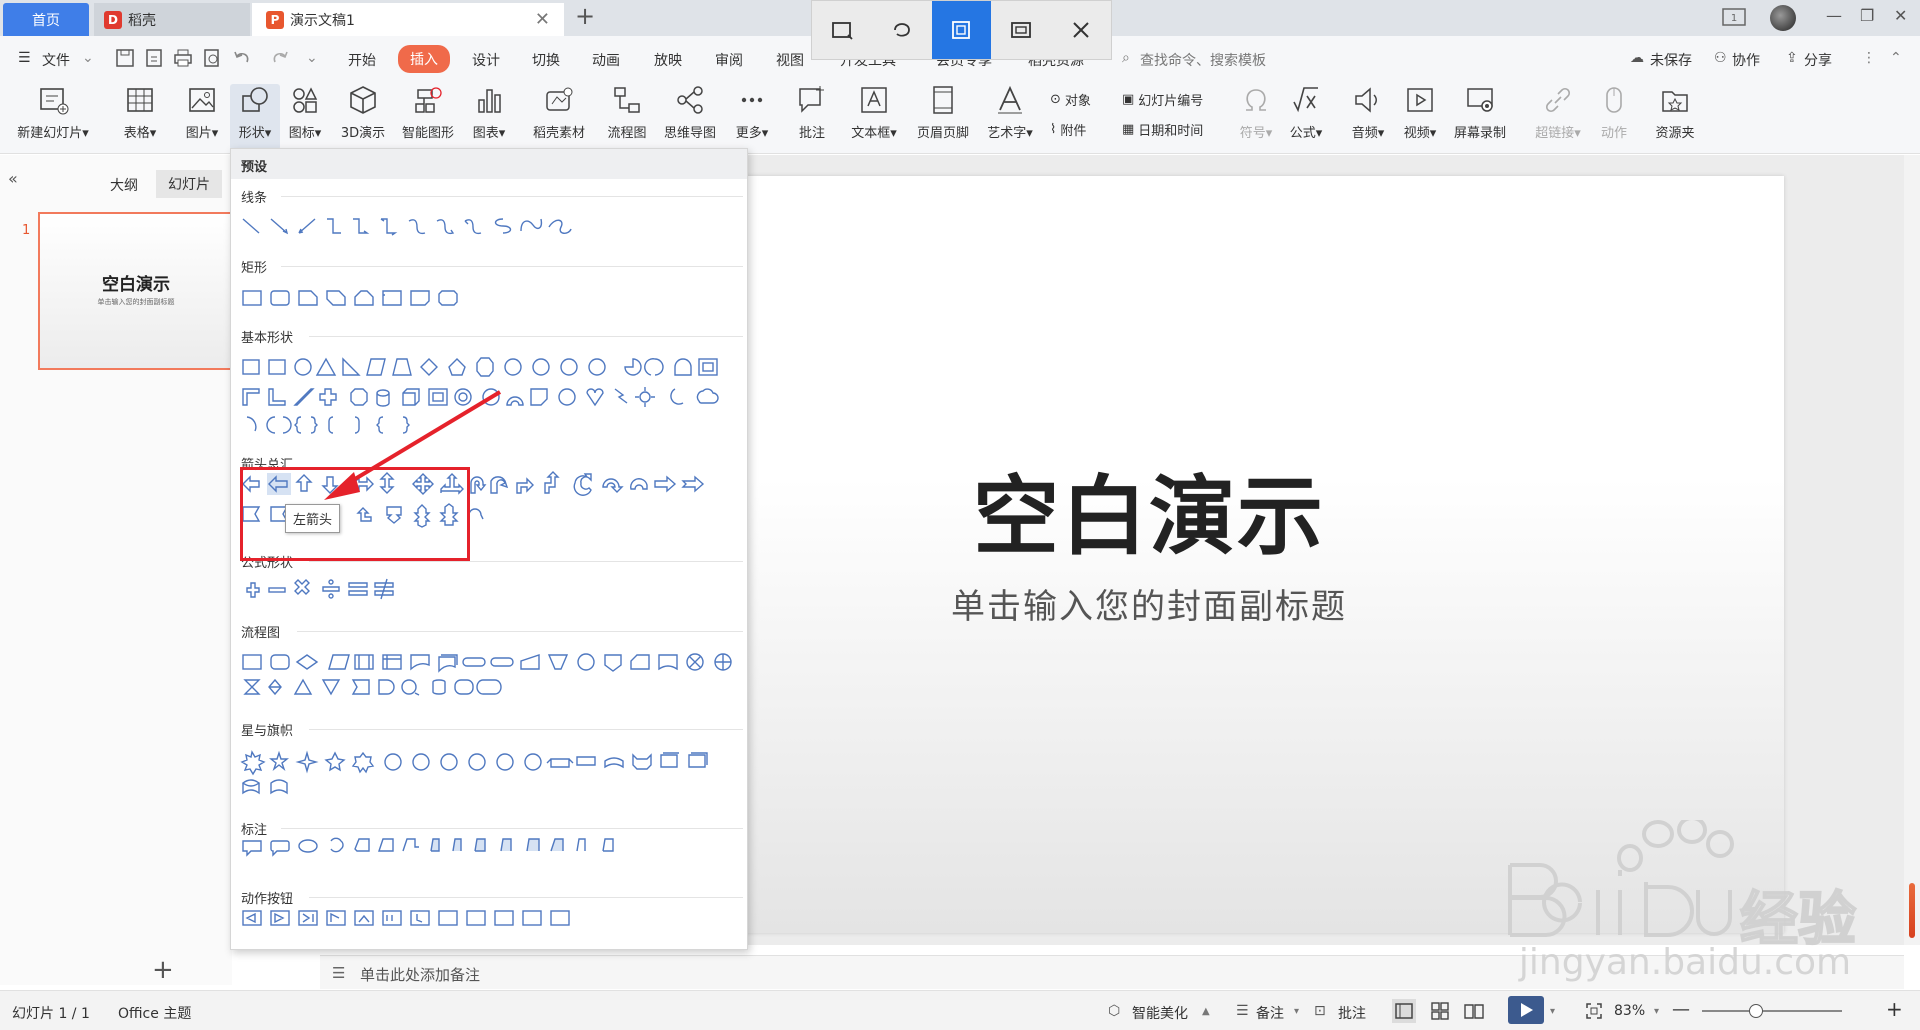 The height and width of the screenshot is (1030, 1920). I want to click on comment-toggle-button: 批注, so click(1352, 1013).